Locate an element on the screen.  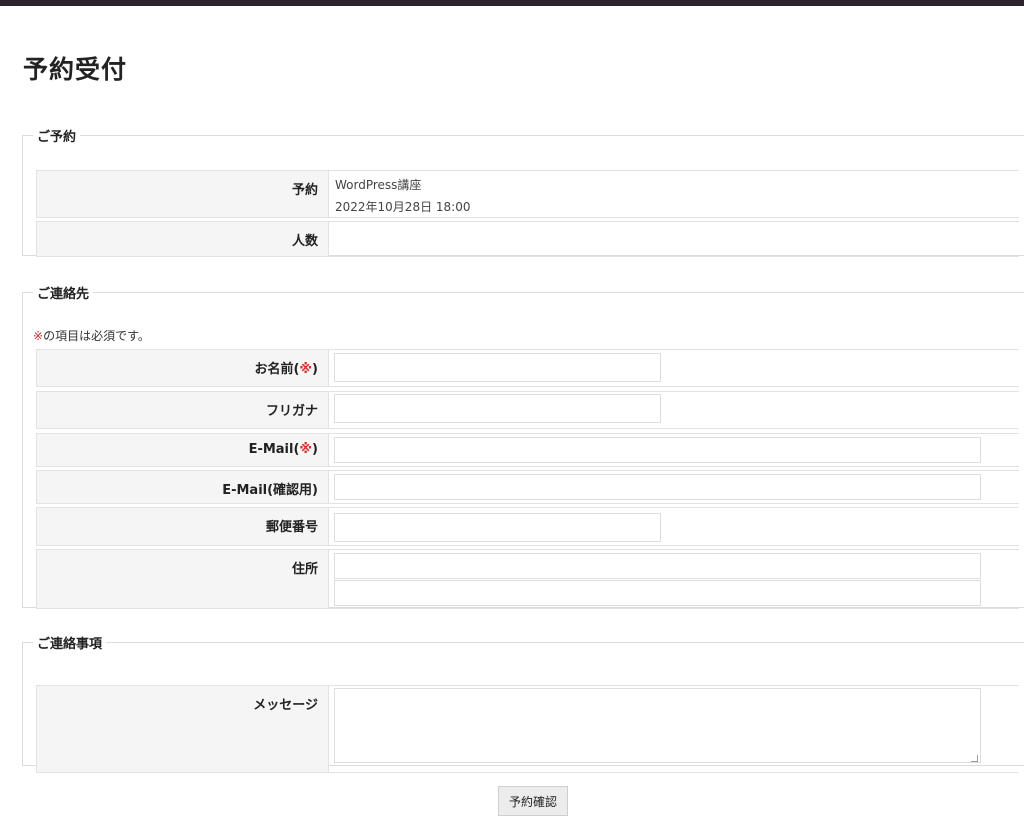
notes-legend: ご連絡事項 is located at coordinates (70, 644).